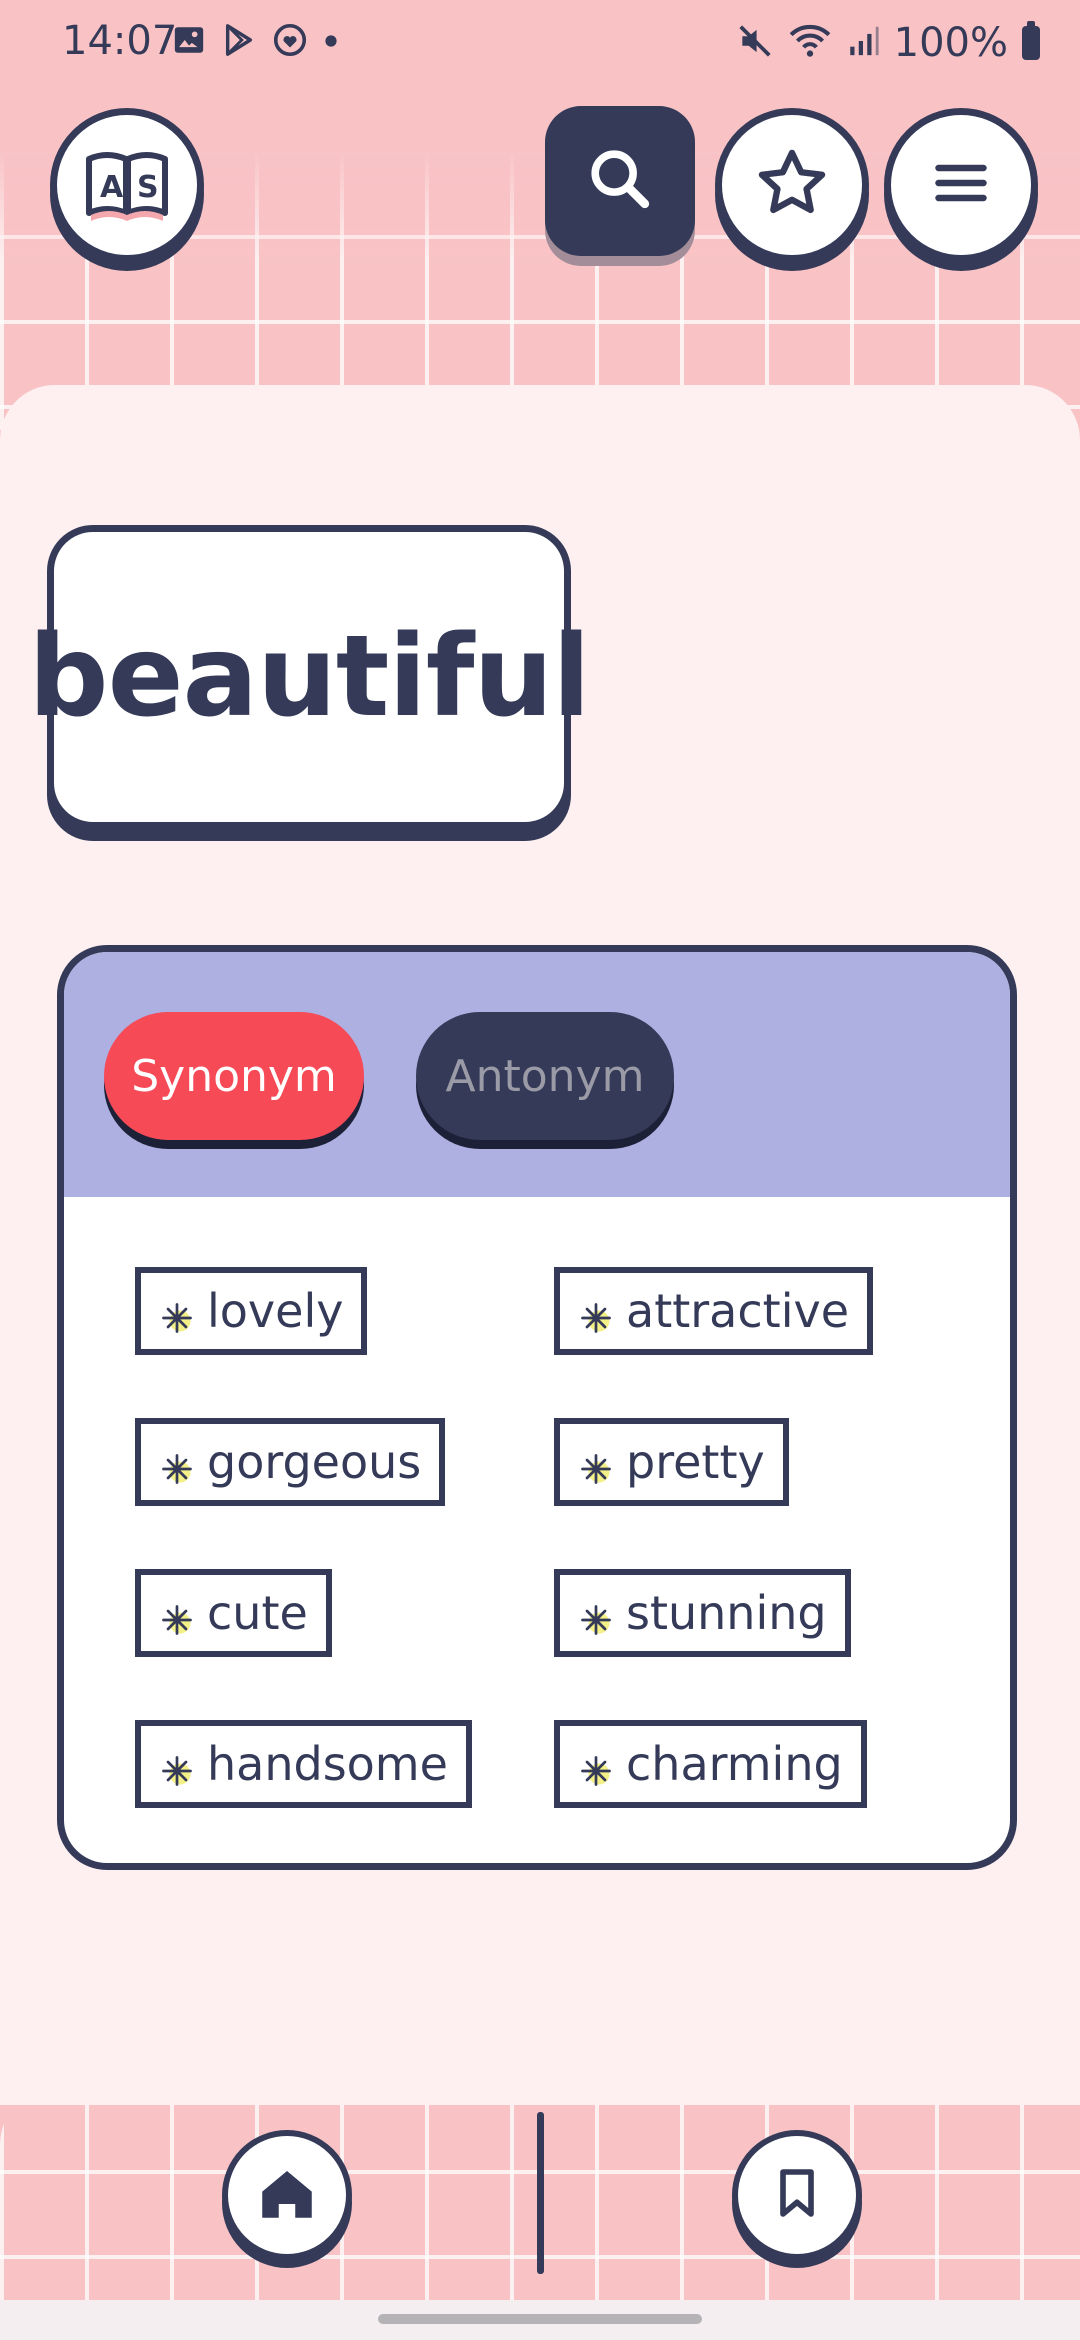 This screenshot has width=1080, height=2340. I want to click on result-chip: lovely, so click(251, 1311).